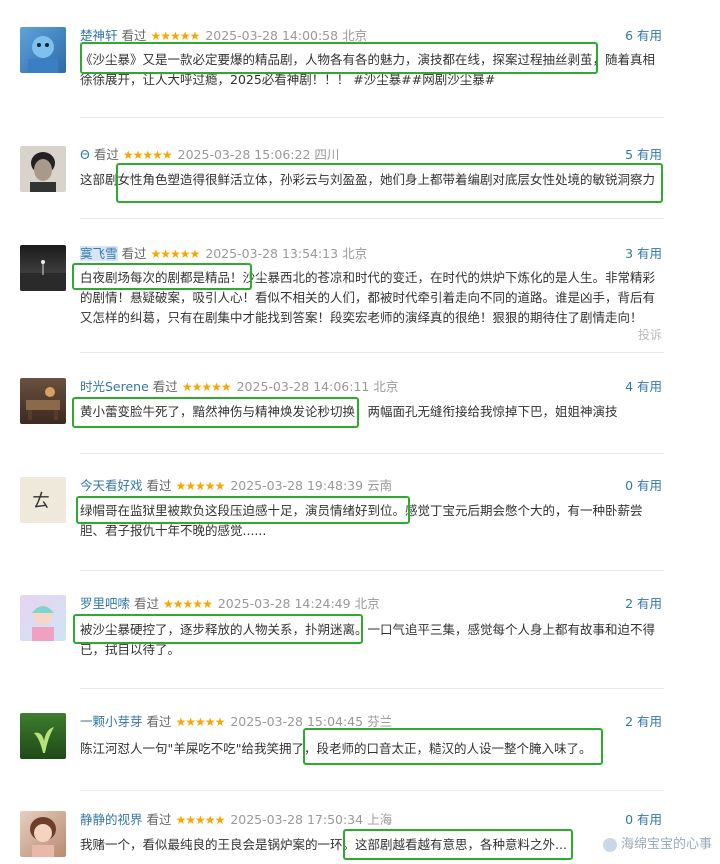  Describe the element at coordinates (99, 253) in the screenshot. I see `username-link: 寞飞雪` at that location.